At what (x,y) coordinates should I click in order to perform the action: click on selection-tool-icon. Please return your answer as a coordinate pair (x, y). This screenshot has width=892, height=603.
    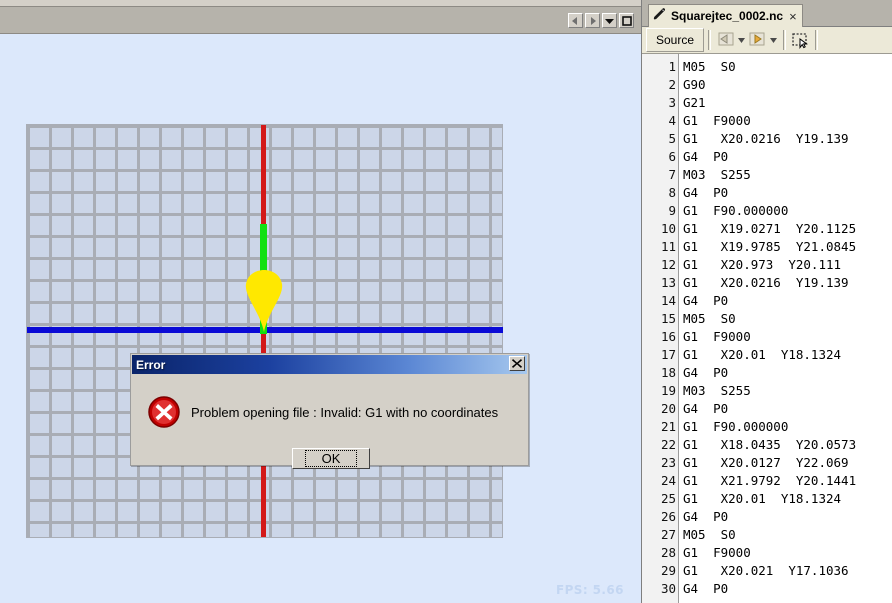
    Looking at the image, I should click on (800, 40).